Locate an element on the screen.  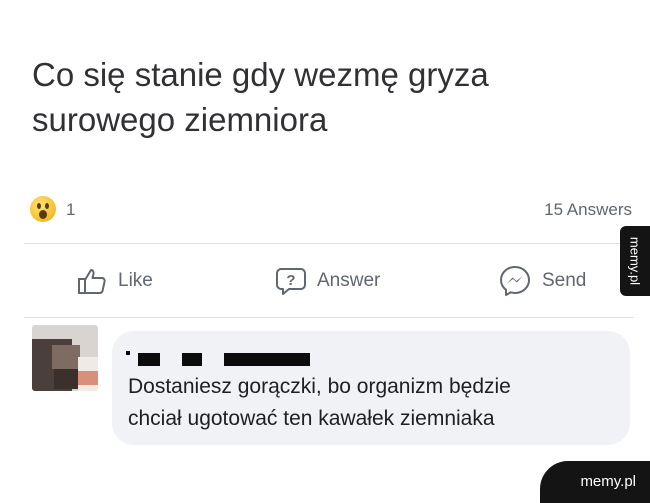
like-button: Like is located at coordinates (114, 281).